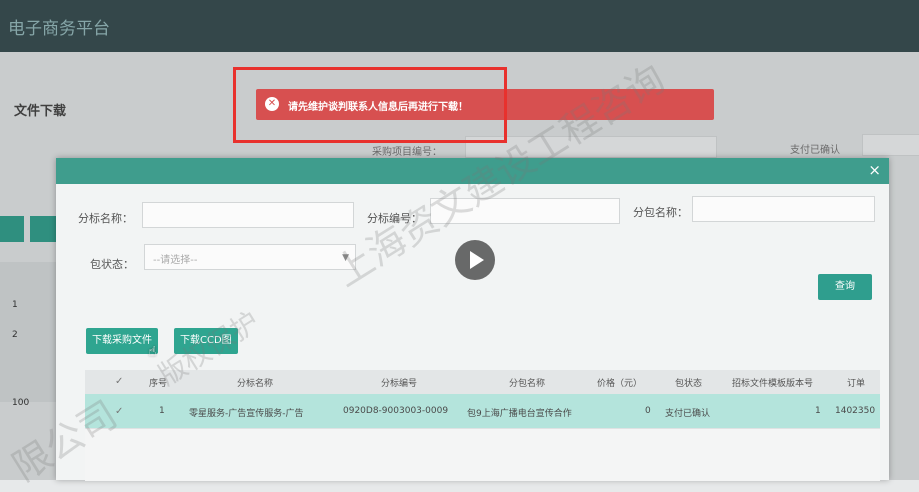 This screenshot has width=919, height=492. What do you see at coordinates (12, 229) in the screenshot?
I see `left-button-behind` at bounding box center [12, 229].